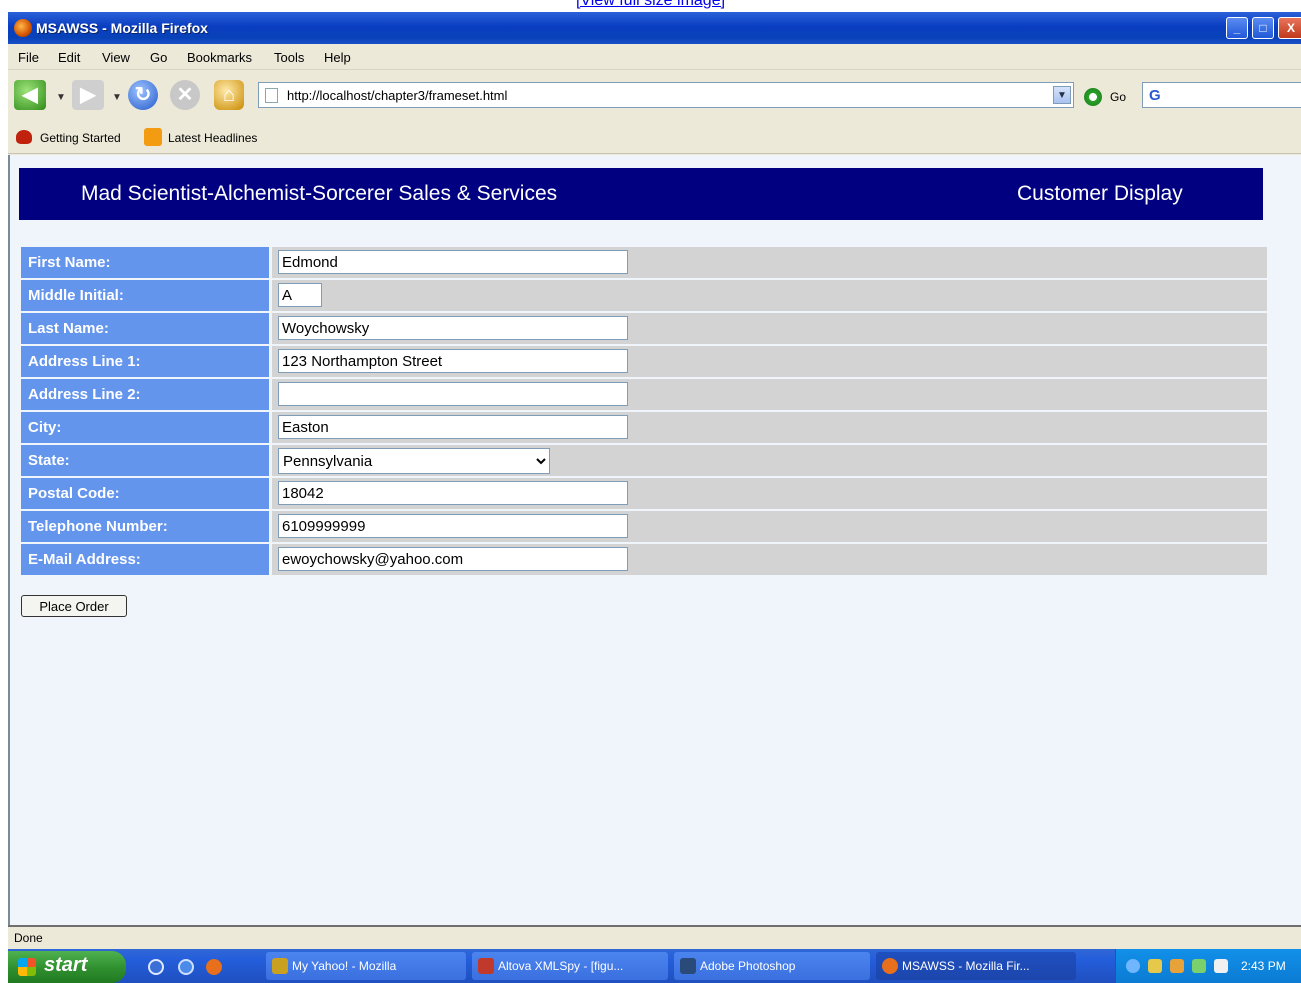 The height and width of the screenshot is (983, 1301). What do you see at coordinates (117, 97) in the screenshot?
I see `forward-dropdown-icon: ▼` at bounding box center [117, 97].